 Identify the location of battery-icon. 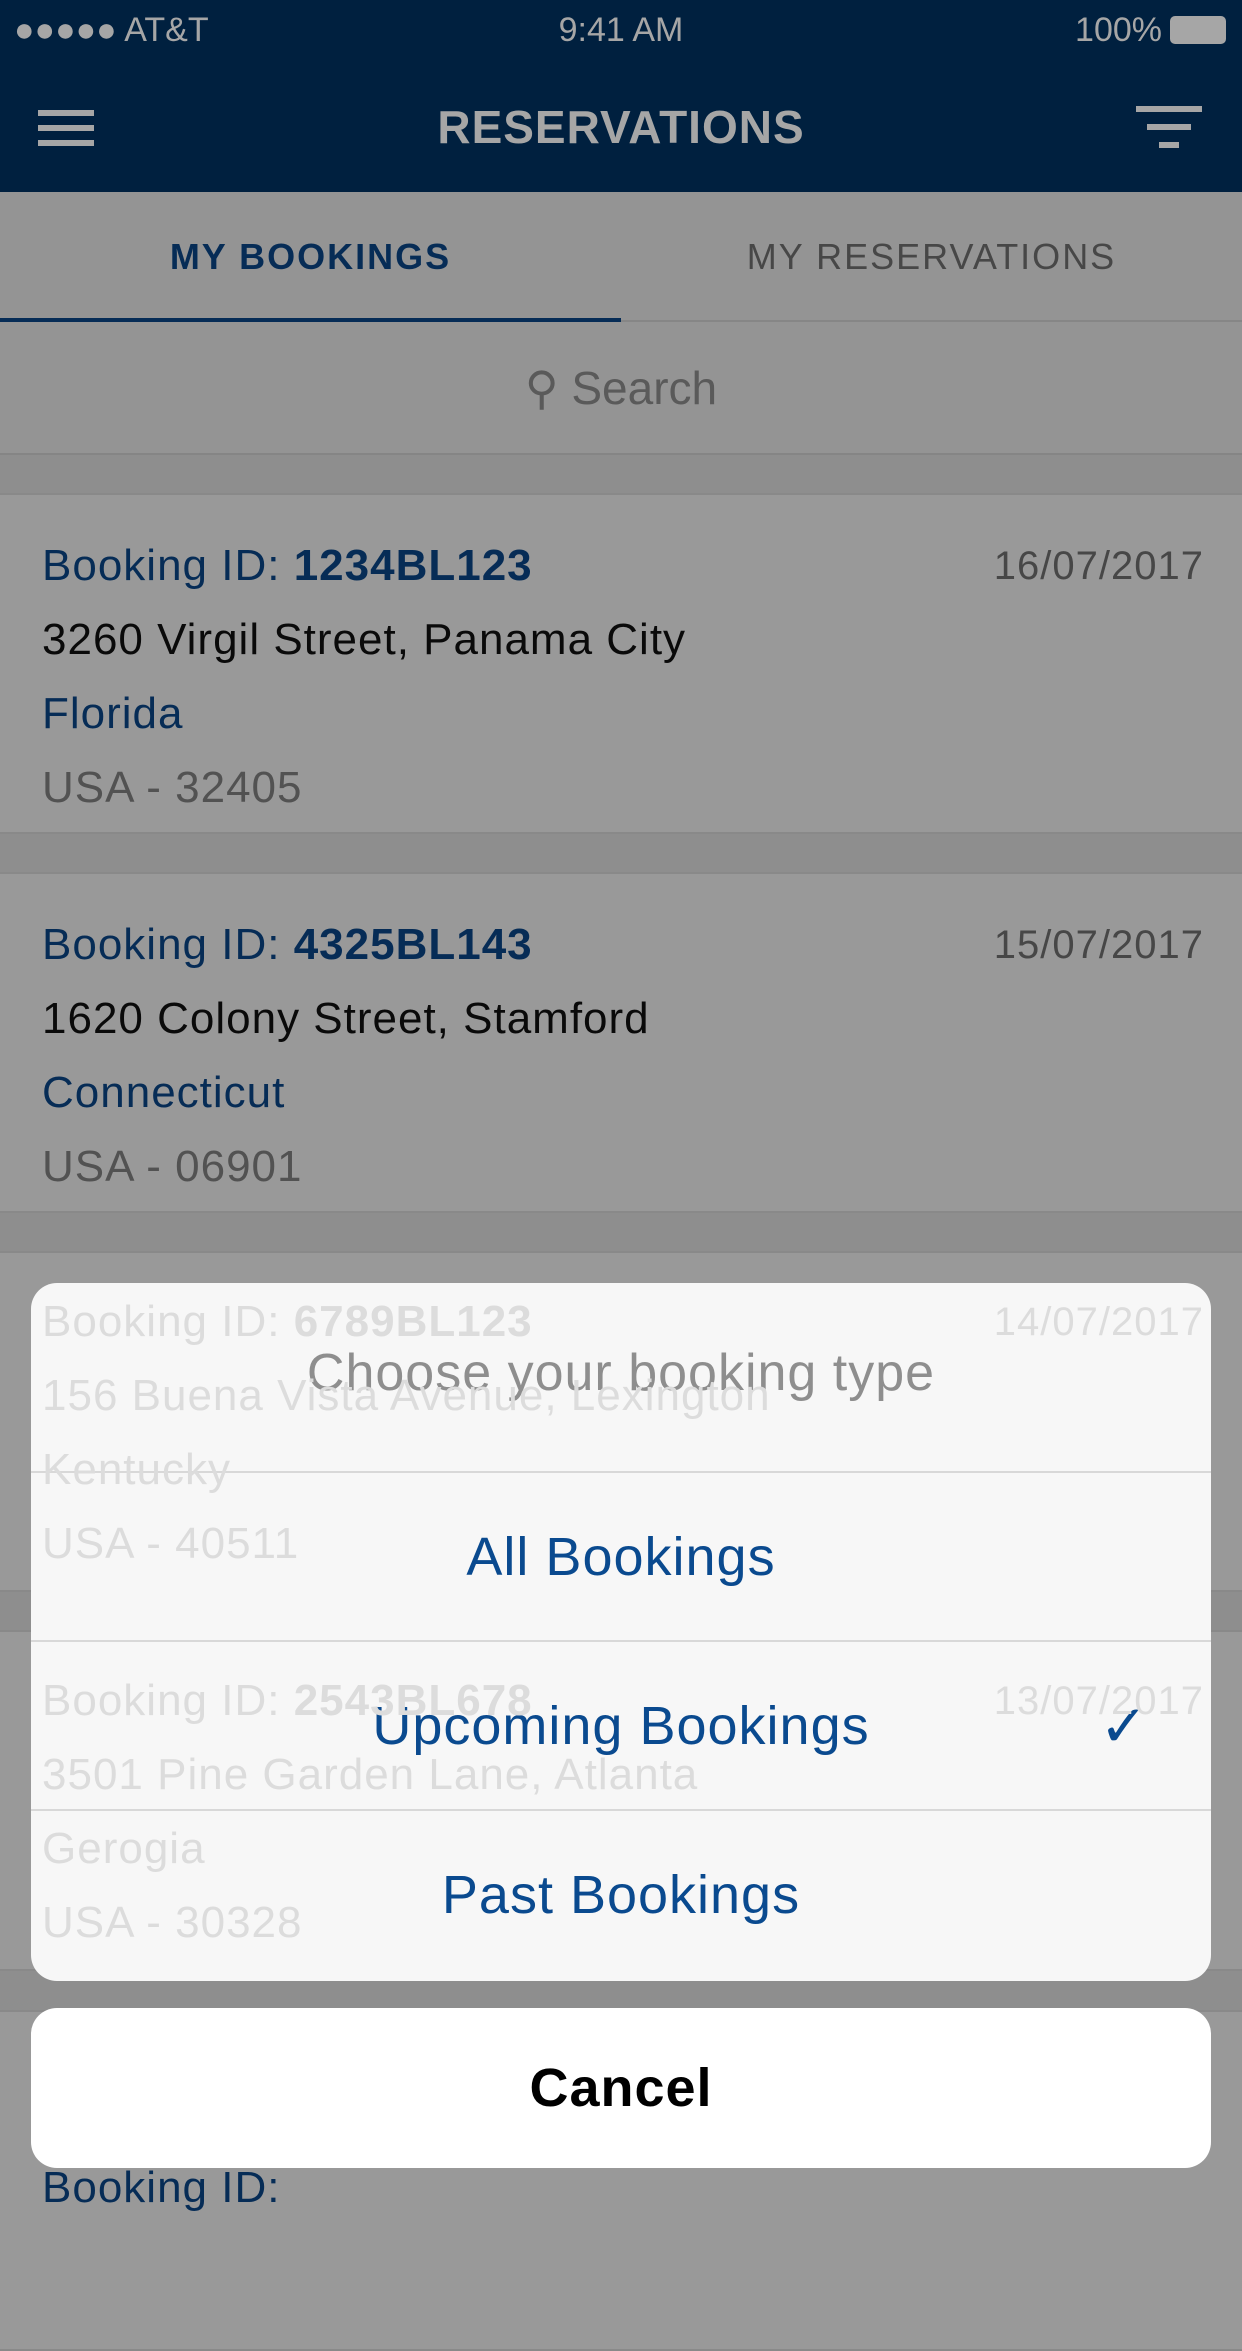
(1198, 30).